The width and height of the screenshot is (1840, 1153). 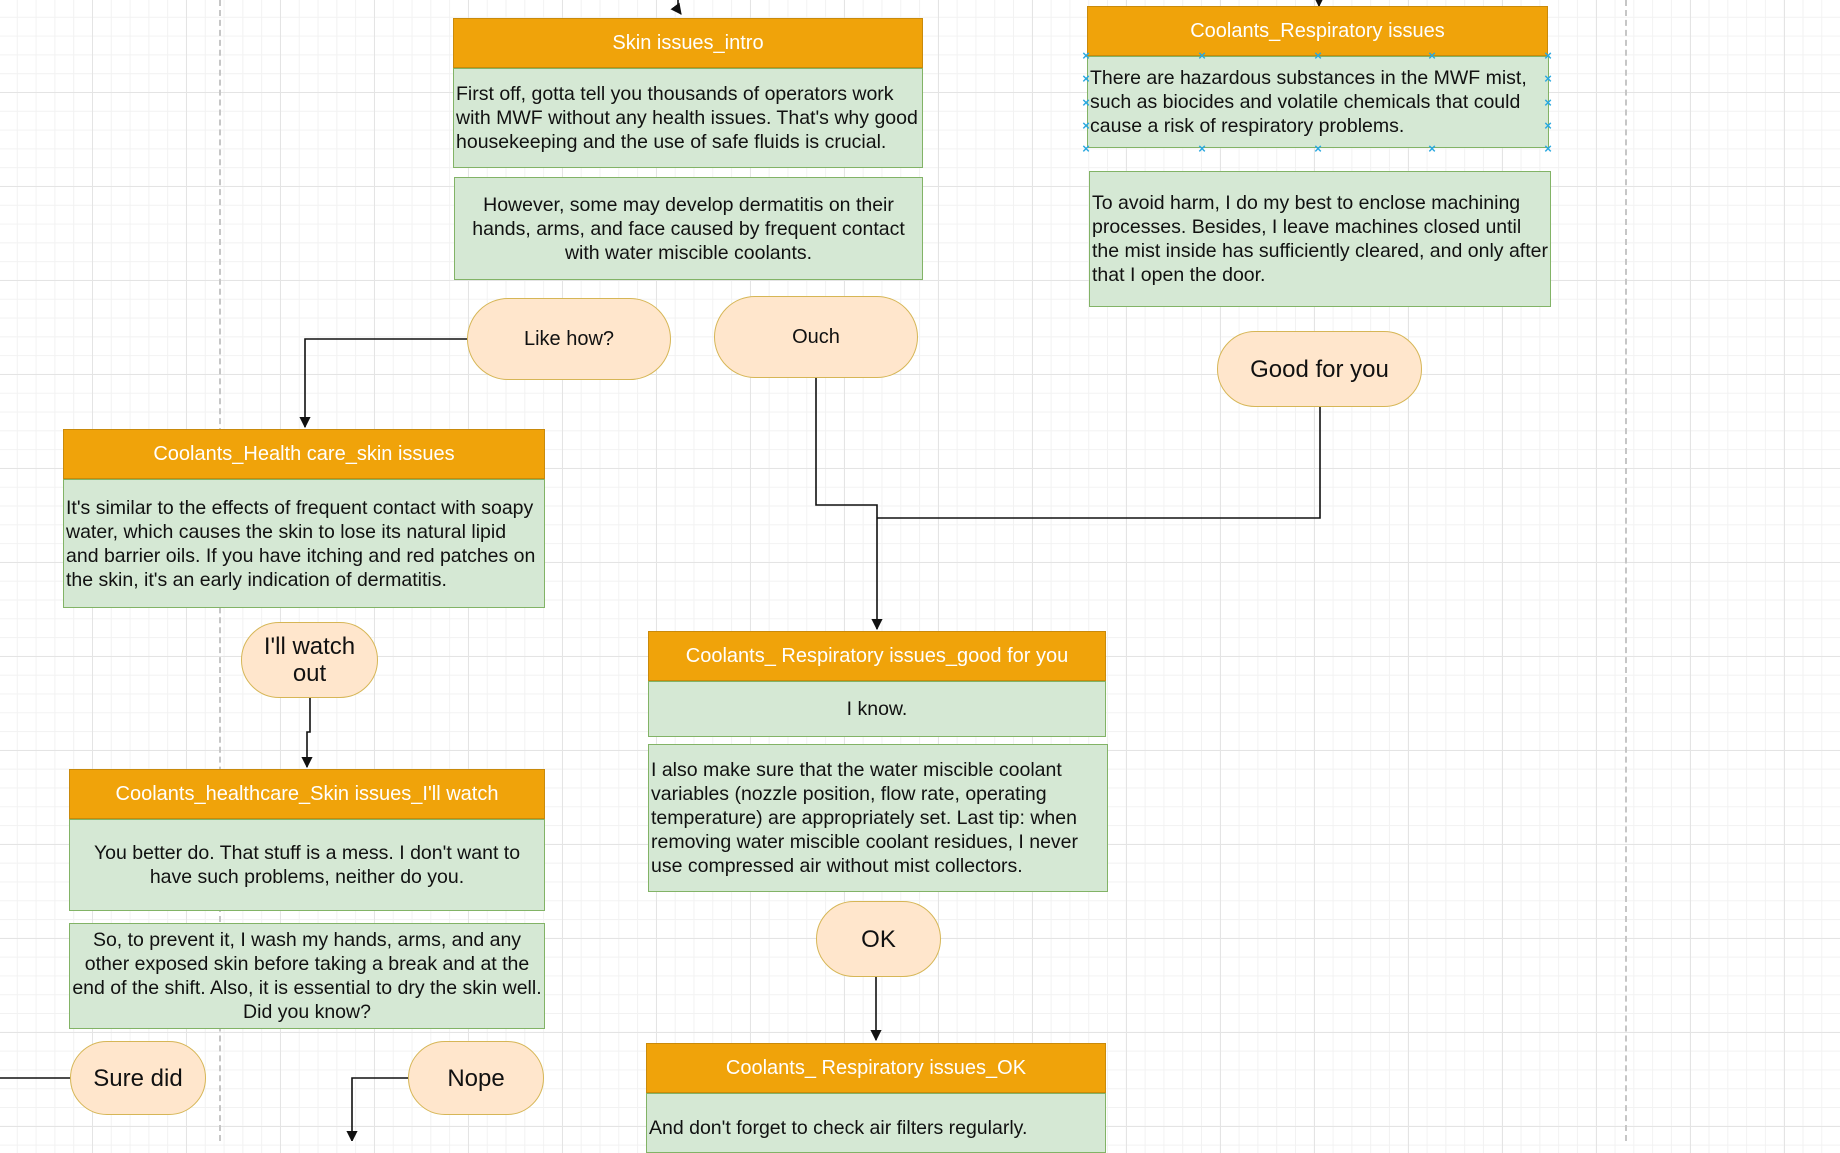 I want to click on connector-watch-out, so click(x=307, y=733).